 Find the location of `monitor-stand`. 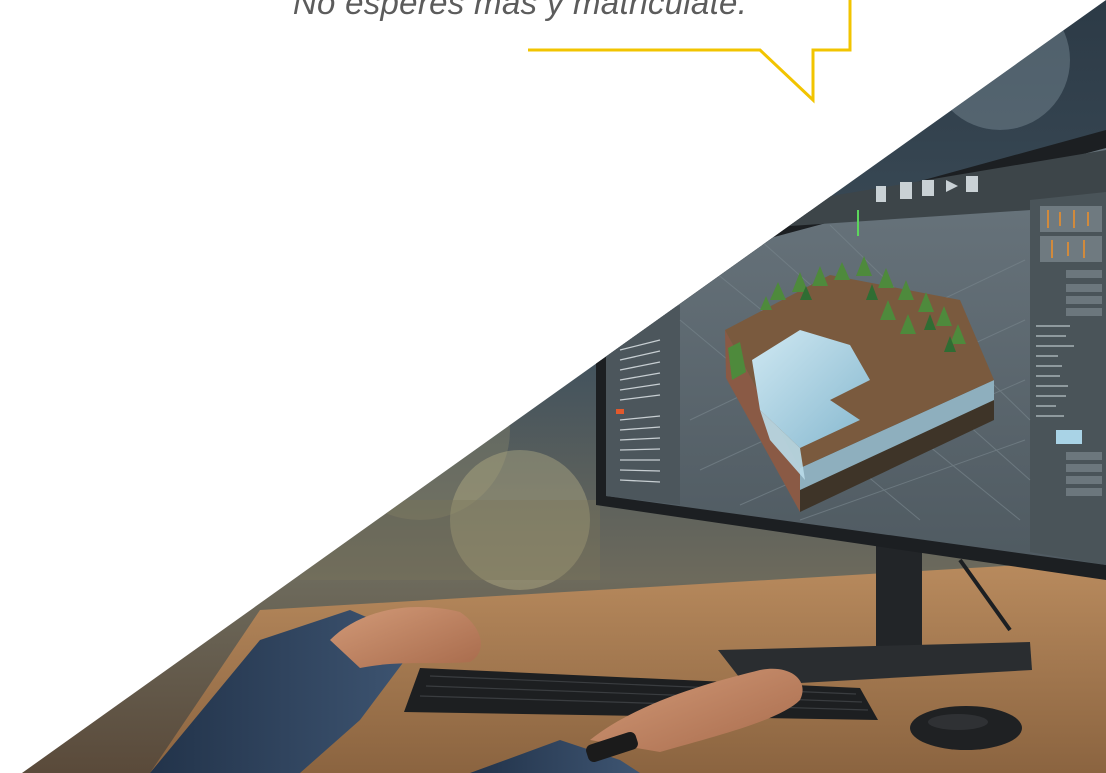

monitor-stand is located at coordinates (899, 595).